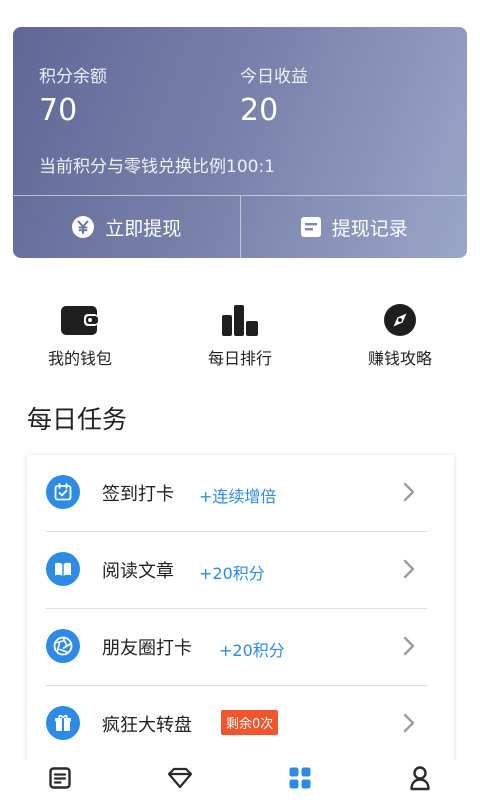 Image resolution: width=480 pixels, height=800 pixels. What do you see at coordinates (138, 571) in the screenshot?
I see `task-name: 阅读文章` at bounding box center [138, 571].